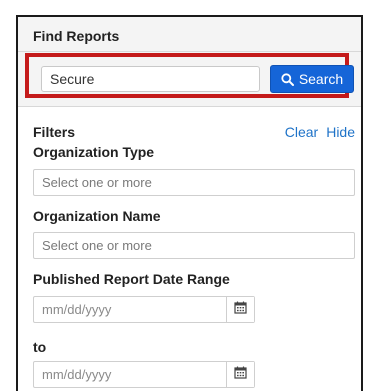 Image resolution: width=380 pixels, height=391 pixels. I want to click on organization-name-select: Select one or more, so click(194, 245).